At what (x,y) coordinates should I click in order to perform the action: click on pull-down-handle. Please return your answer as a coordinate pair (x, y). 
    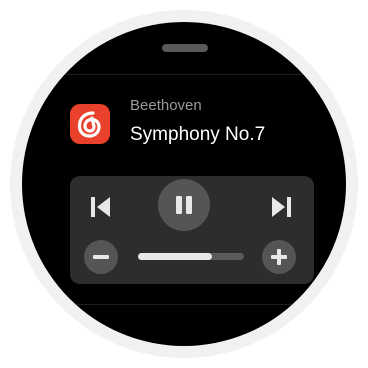
    Looking at the image, I should click on (185, 48).